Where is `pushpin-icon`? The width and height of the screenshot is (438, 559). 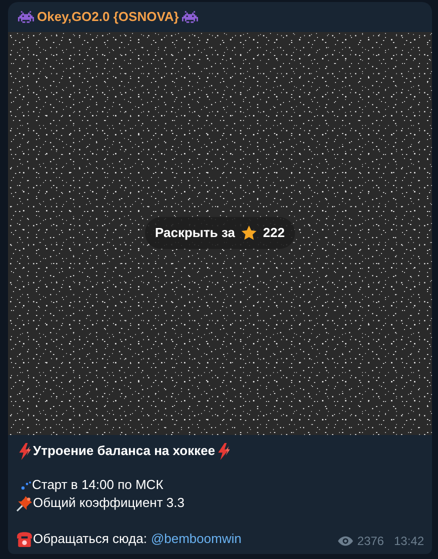
pushpin-icon is located at coordinates (24, 503).